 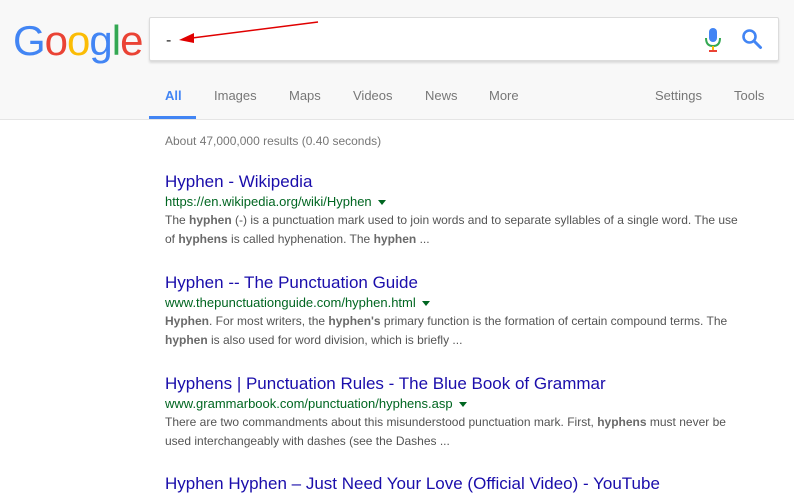 I want to click on result-url: https://en.wikipedia.org/wiki/Hyphen, so click(x=455, y=202).